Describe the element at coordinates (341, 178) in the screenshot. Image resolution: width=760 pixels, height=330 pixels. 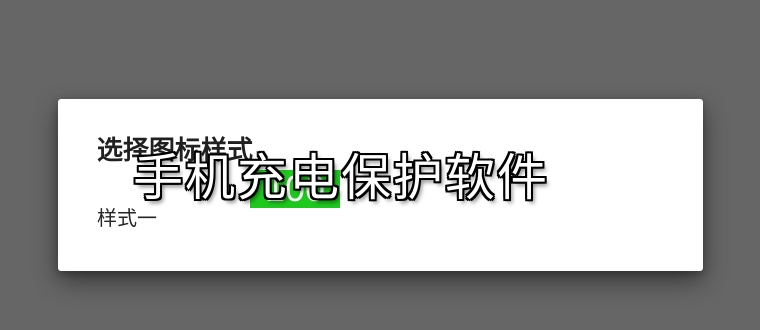
I see `overlay-app-title: 手机充电保护软件` at that location.